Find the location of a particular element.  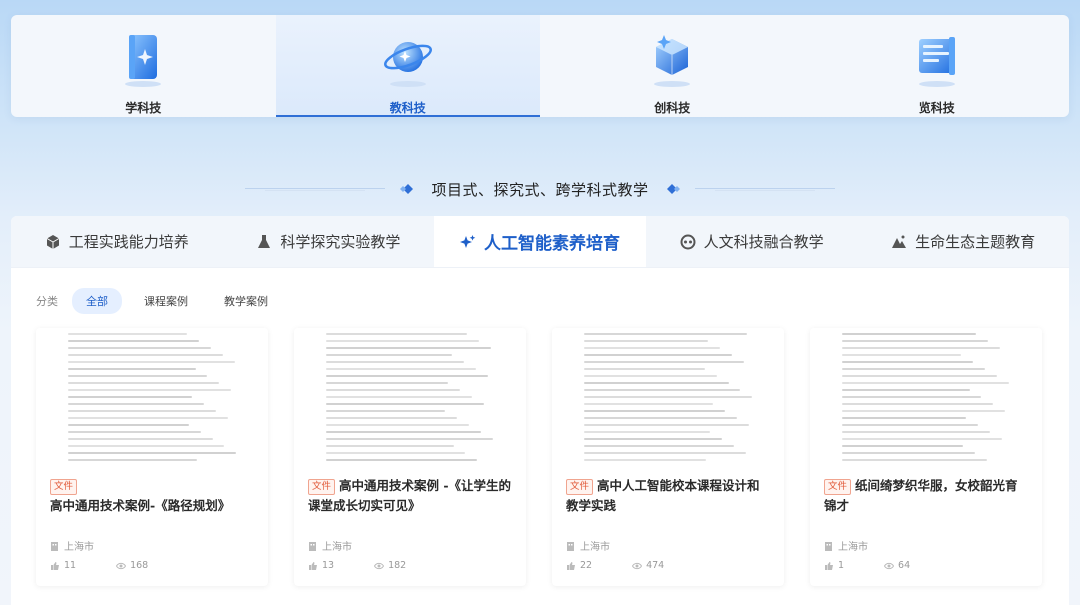

views-count: 474 is located at coordinates (655, 565).